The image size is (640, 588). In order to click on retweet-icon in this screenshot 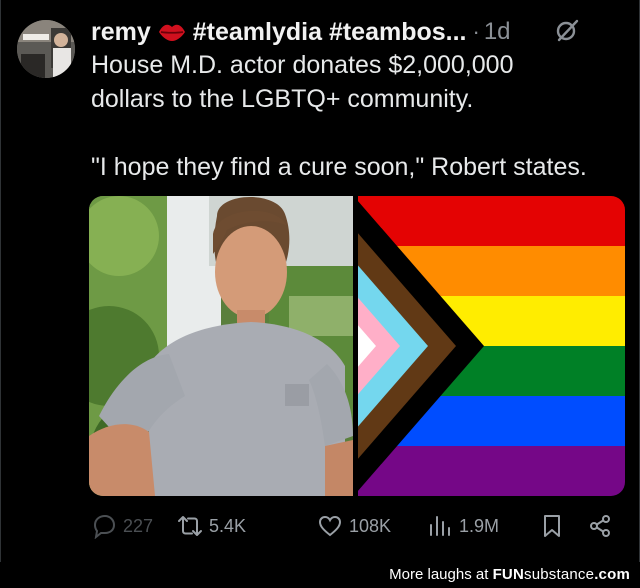, I will do `click(190, 526)`.